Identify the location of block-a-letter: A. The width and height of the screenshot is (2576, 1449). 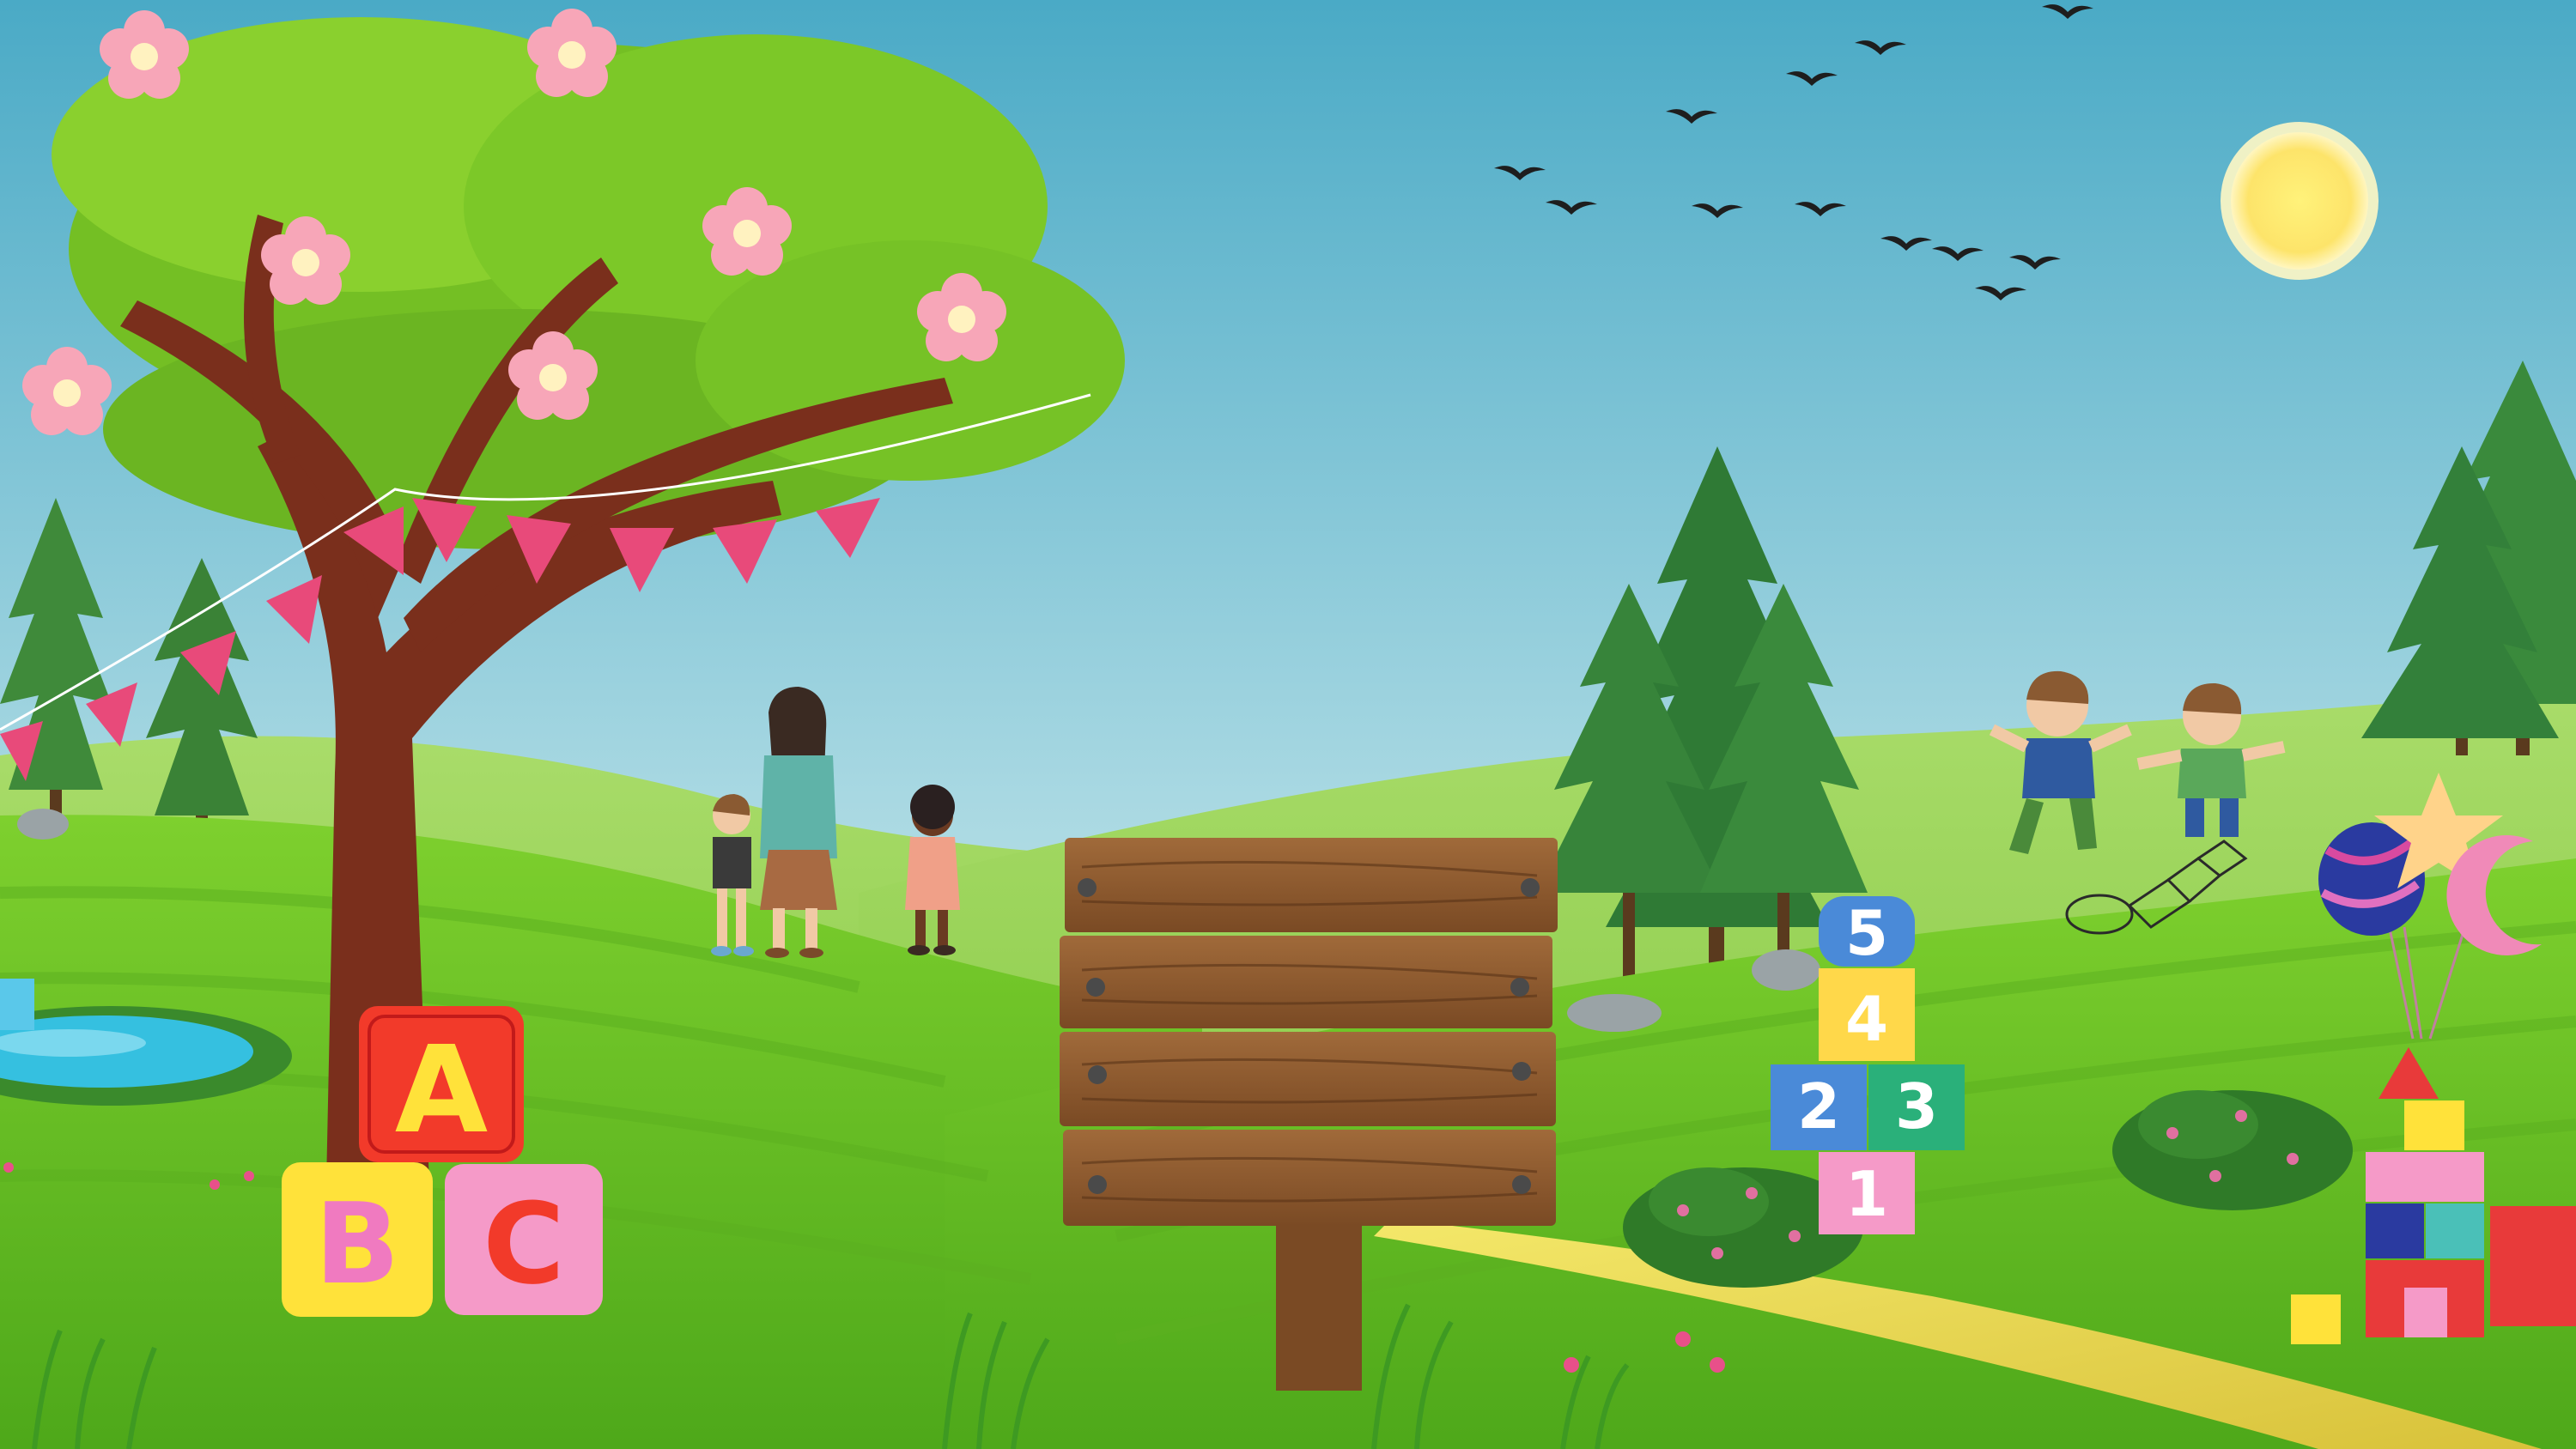
(441, 1091).